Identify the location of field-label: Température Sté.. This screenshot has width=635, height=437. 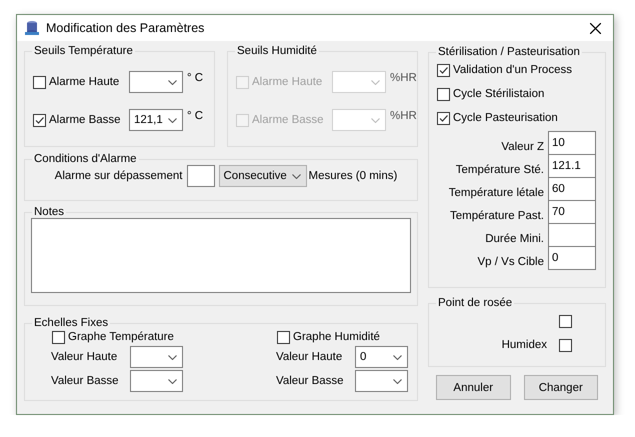
(500, 169).